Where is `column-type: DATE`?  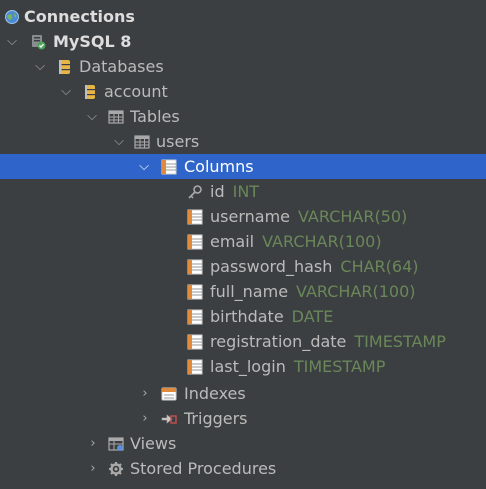
column-type: DATE is located at coordinates (312, 316).